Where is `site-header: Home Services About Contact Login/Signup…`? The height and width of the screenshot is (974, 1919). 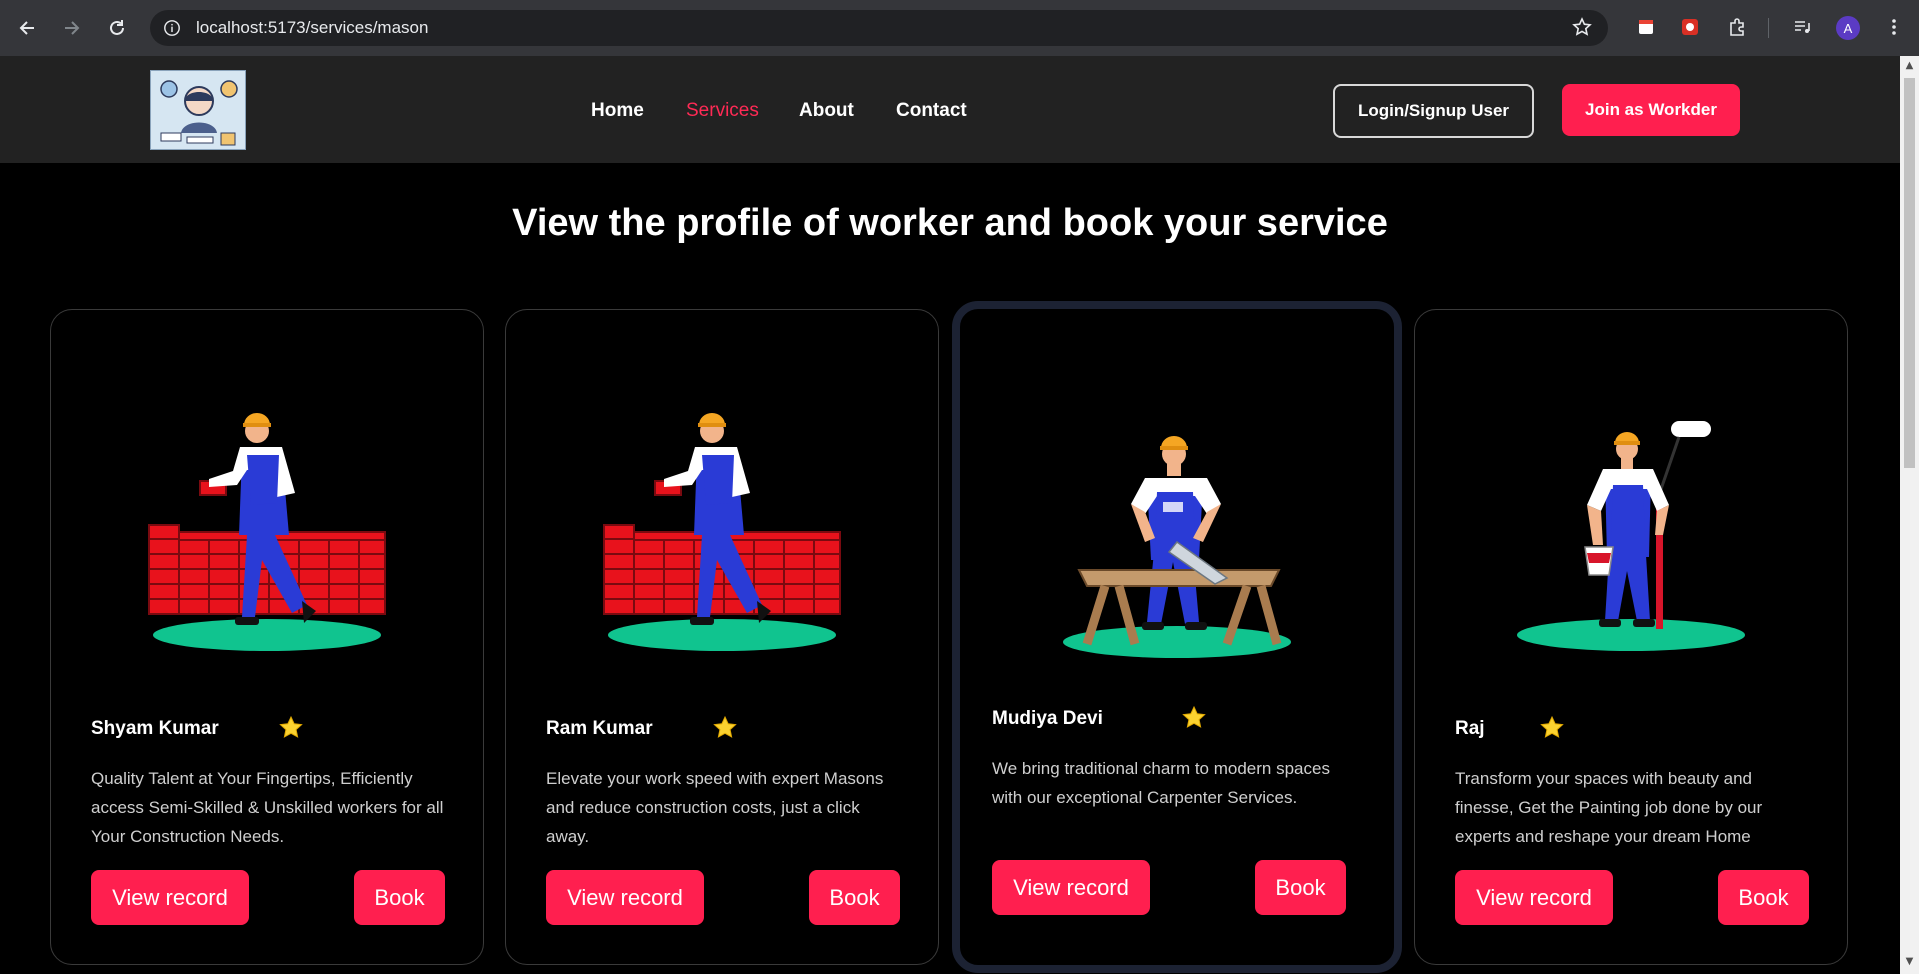 site-header: Home Services About Contact Login/Signup… is located at coordinates (950, 109).